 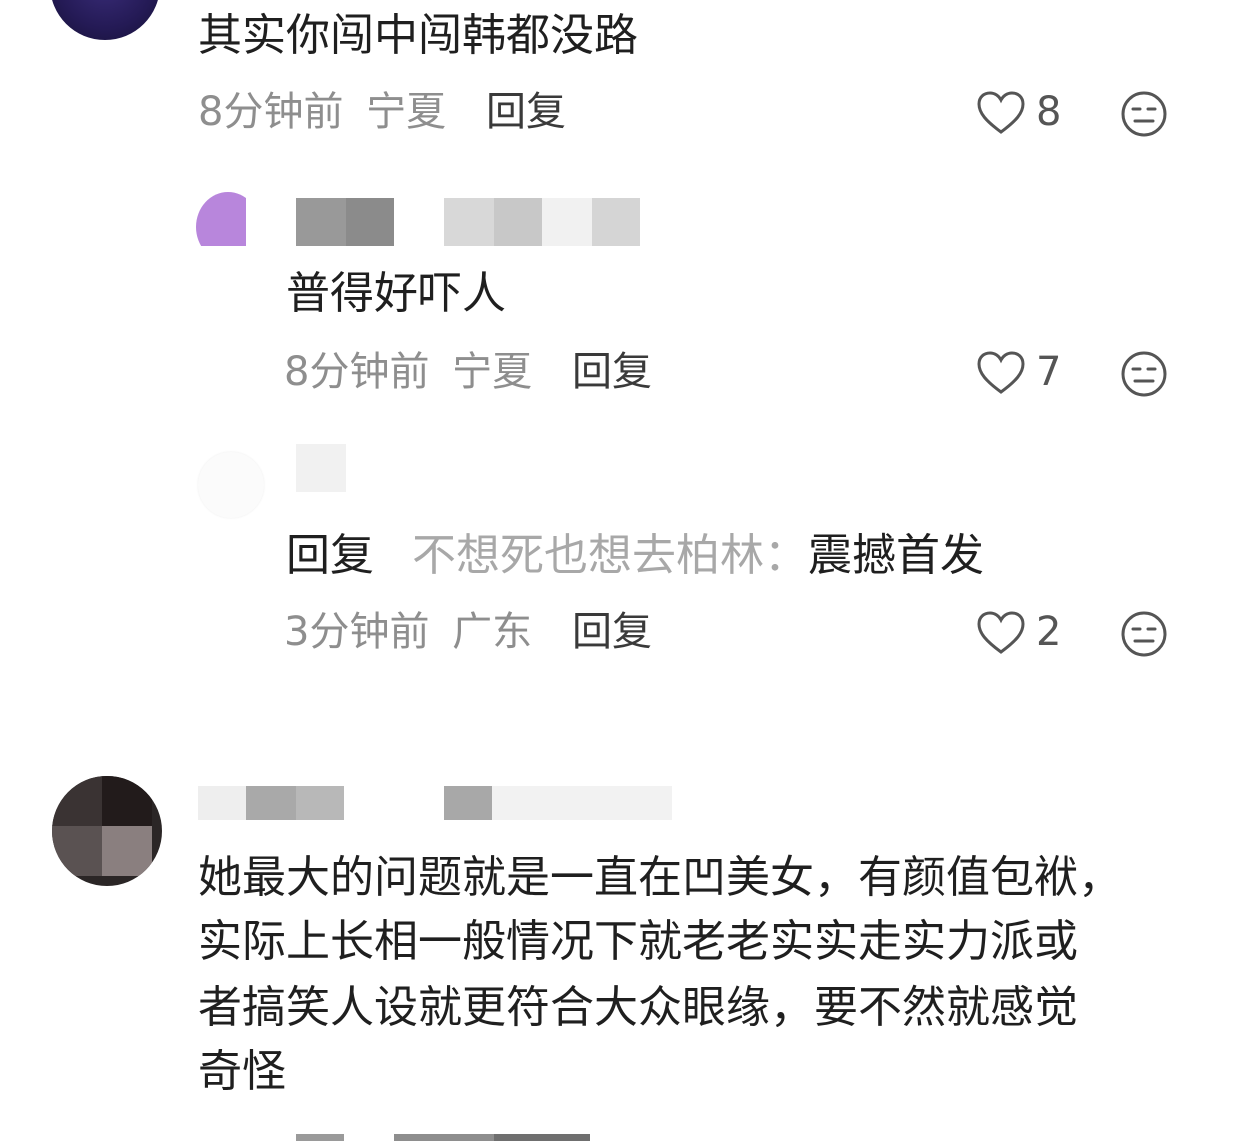 What do you see at coordinates (396, 293) in the screenshot?
I see `comment-text: 普得好吓人` at bounding box center [396, 293].